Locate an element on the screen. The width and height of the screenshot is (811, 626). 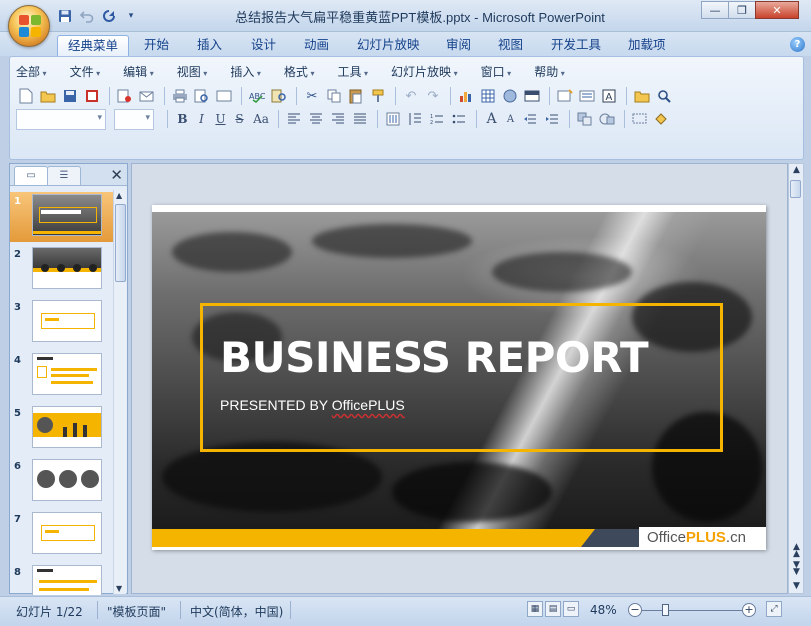
layout-icon is located at coordinates (587, 96).